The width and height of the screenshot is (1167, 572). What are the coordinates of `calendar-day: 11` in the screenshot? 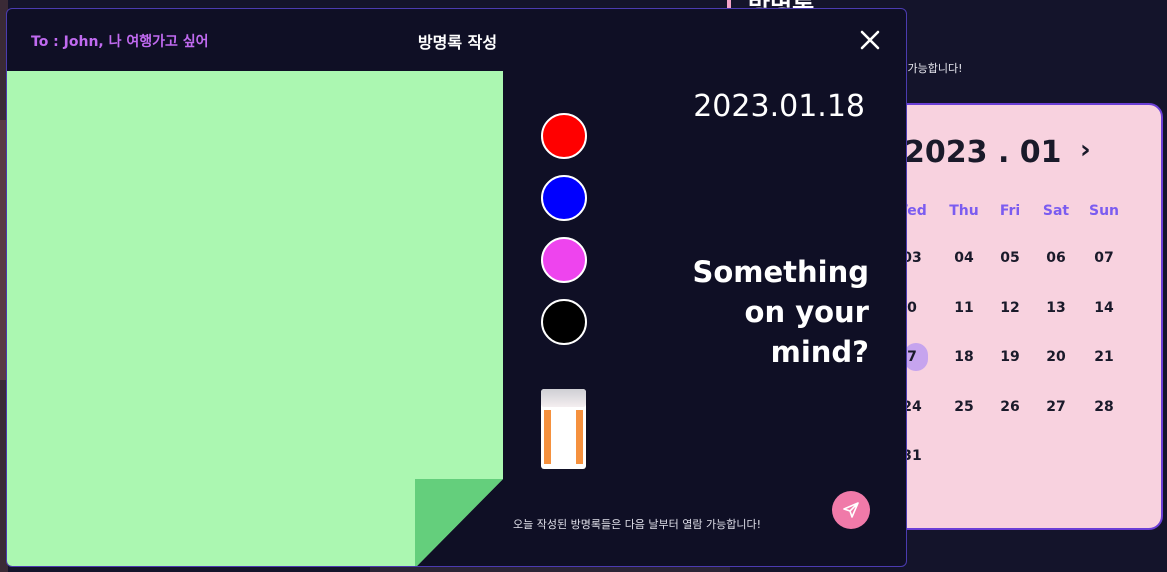 It's located at (964, 308).